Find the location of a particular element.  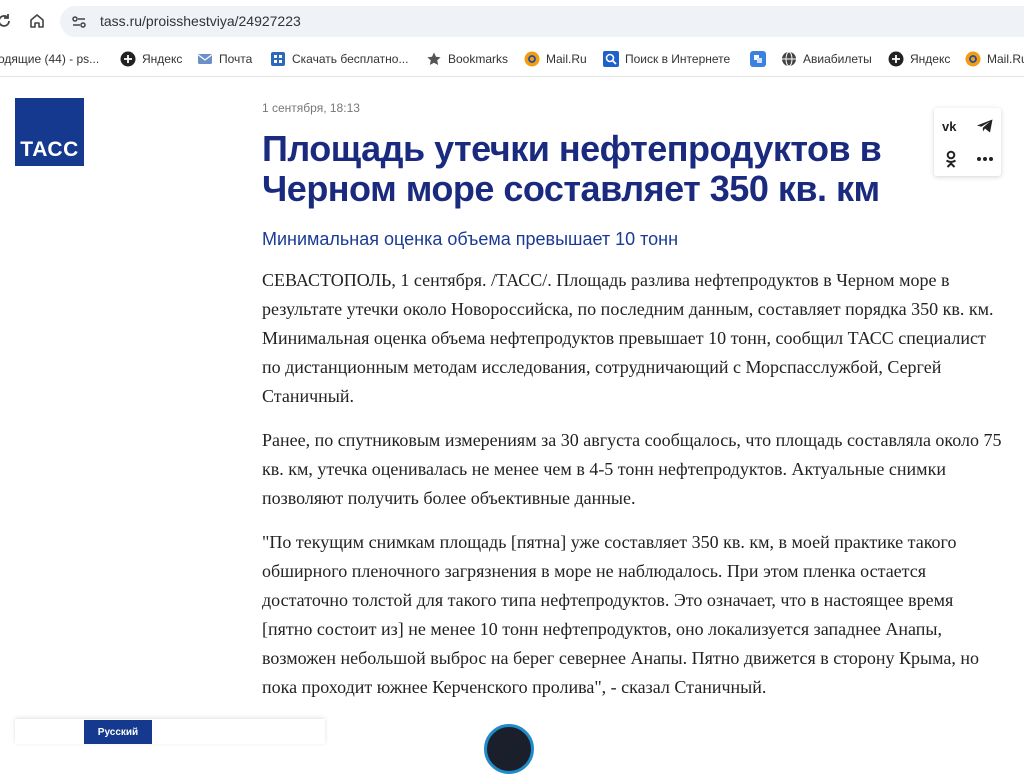

language-button: Русский is located at coordinates (118, 732).